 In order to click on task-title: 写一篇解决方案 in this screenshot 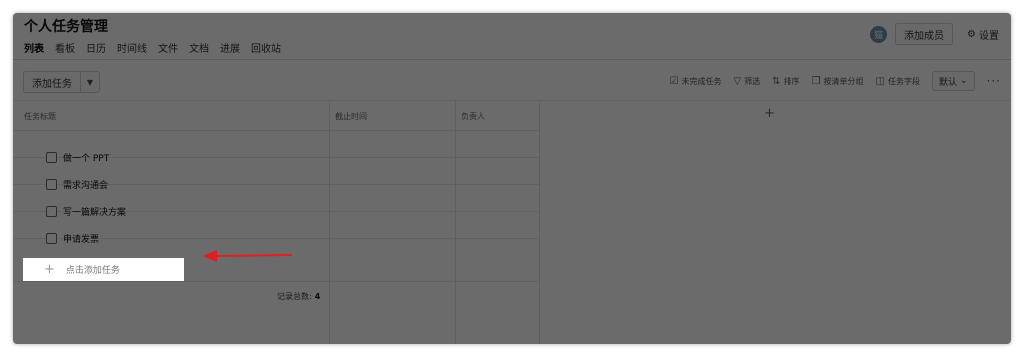, I will do `click(95, 212)`.